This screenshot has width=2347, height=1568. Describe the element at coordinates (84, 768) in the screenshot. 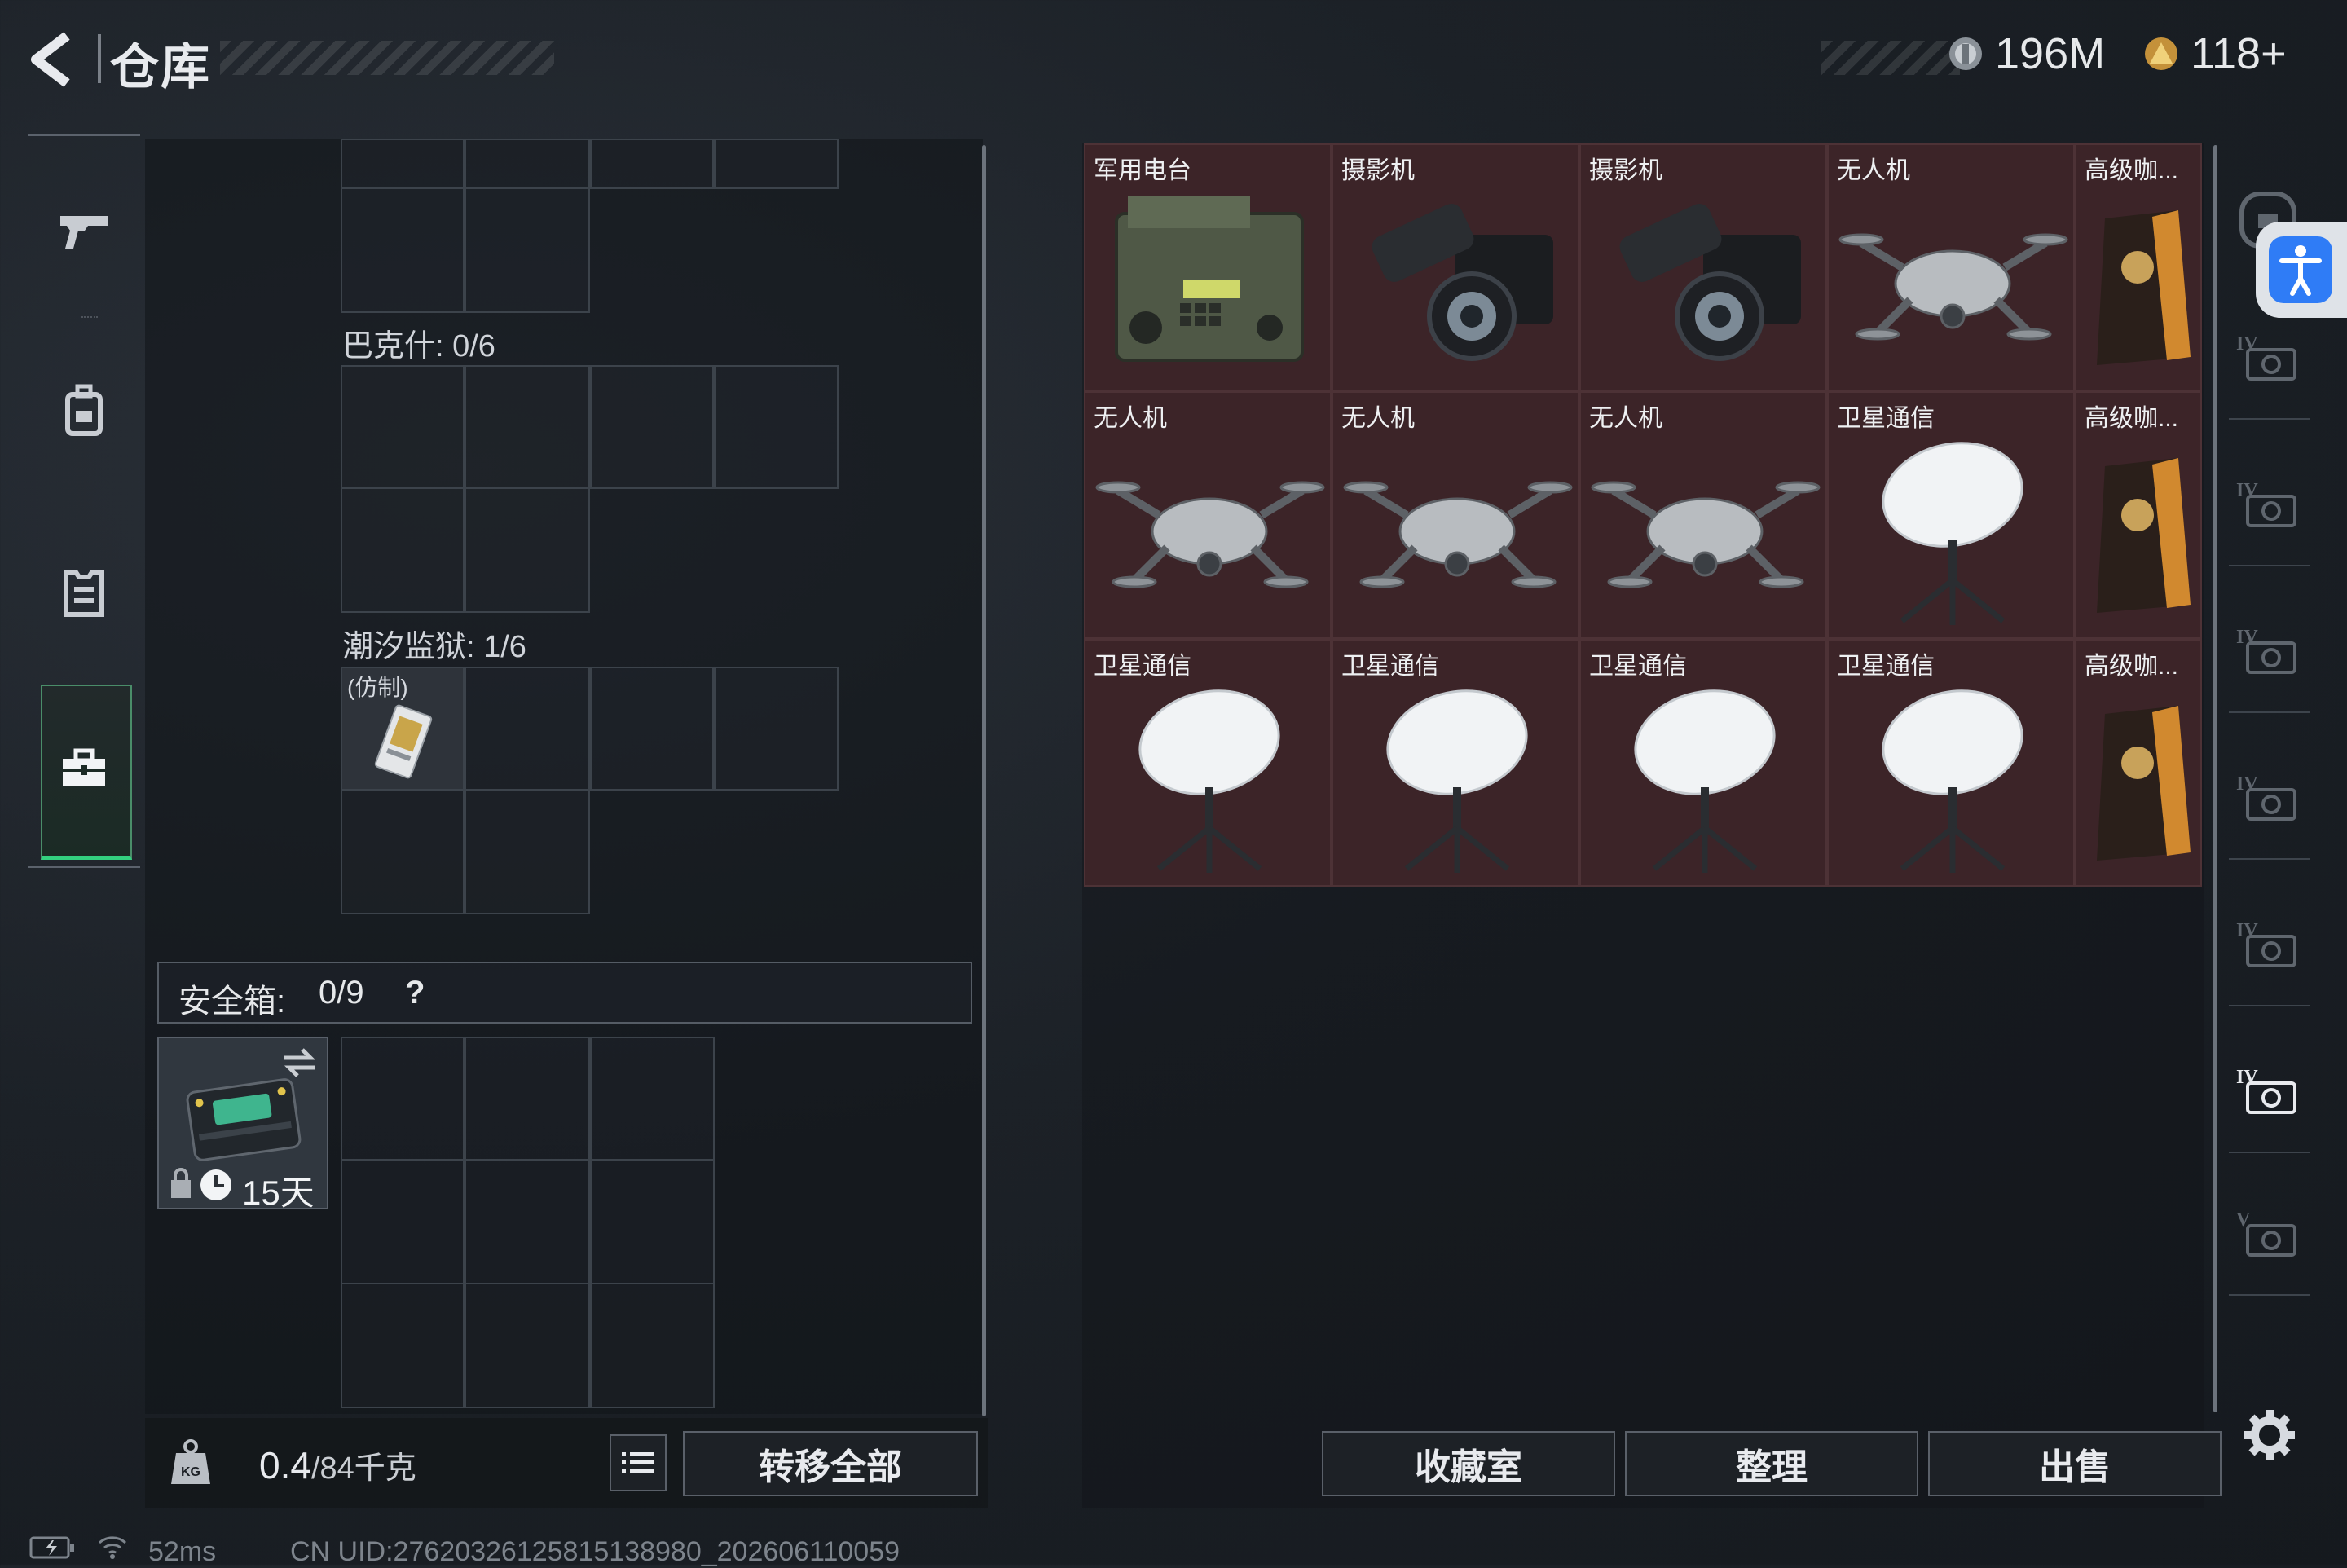

I see `nav-toolbox-tab` at that location.